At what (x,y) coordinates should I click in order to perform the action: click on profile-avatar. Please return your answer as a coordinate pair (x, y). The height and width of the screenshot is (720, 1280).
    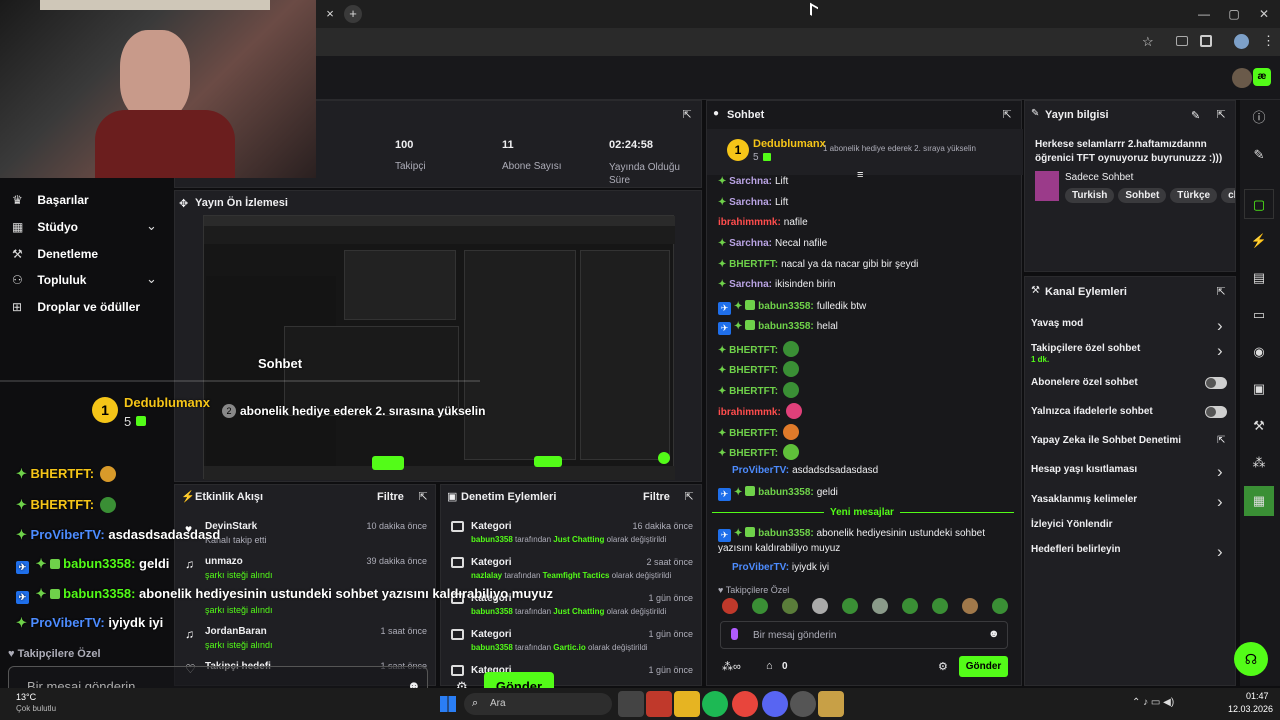
    Looking at the image, I should click on (1241, 41).